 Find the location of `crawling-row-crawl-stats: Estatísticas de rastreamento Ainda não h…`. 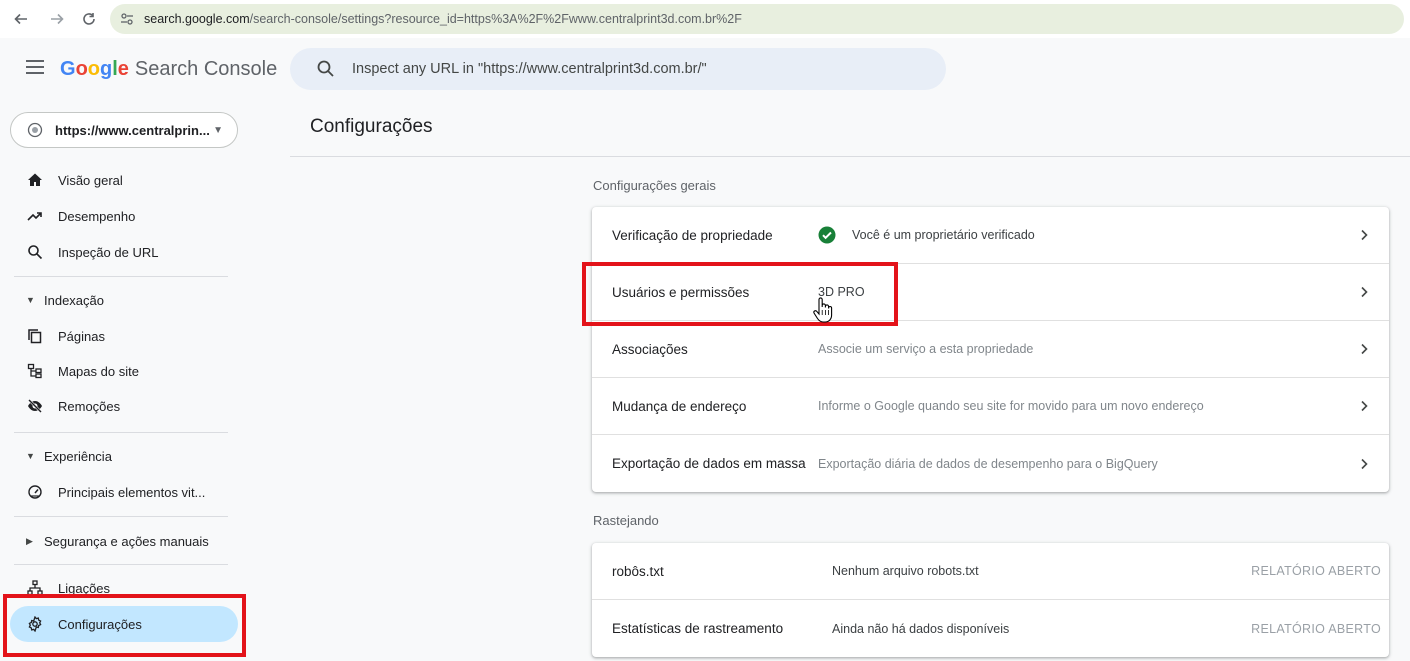

crawling-row-crawl-stats: Estatísticas de rastreamento Ainda não h… is located at coordinates (990, 628).